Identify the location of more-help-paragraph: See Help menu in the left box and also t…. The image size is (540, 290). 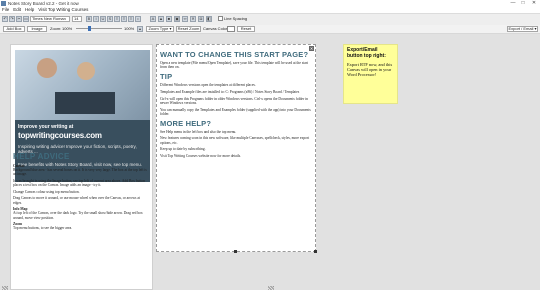
(198, 131).